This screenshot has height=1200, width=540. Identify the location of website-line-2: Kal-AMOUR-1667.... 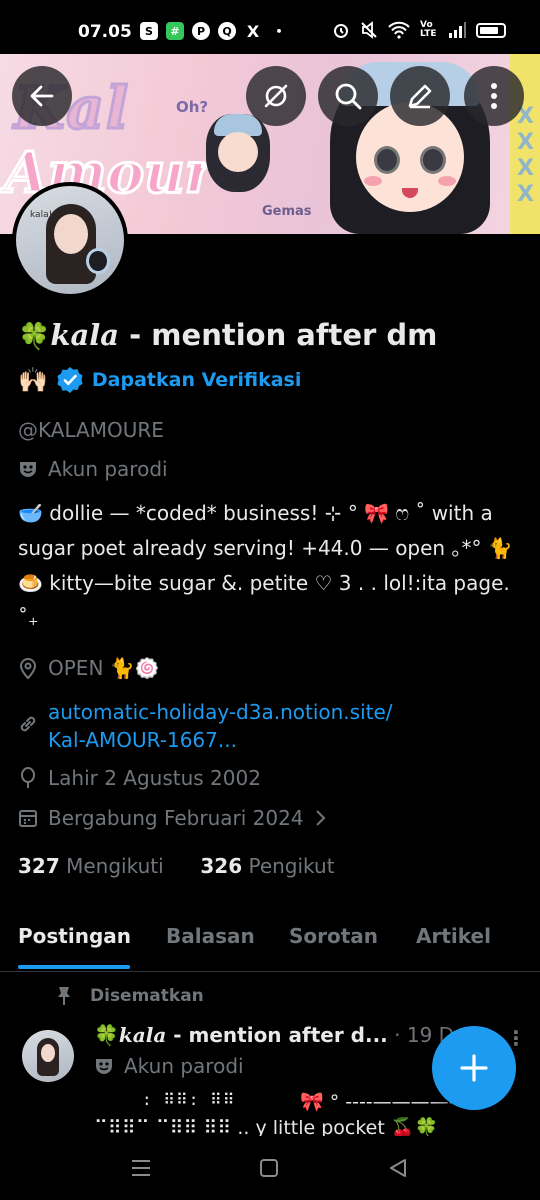
(142, 740).